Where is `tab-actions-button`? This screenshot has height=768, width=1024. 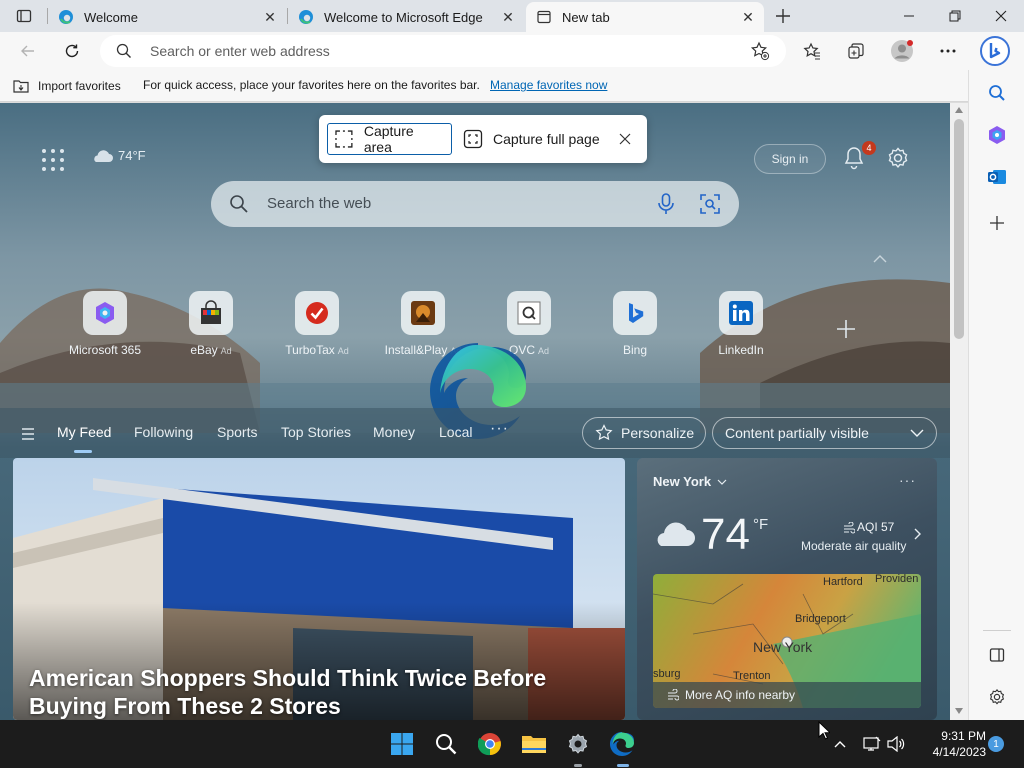 tab-actions-button is located at coordinates (24, 16).